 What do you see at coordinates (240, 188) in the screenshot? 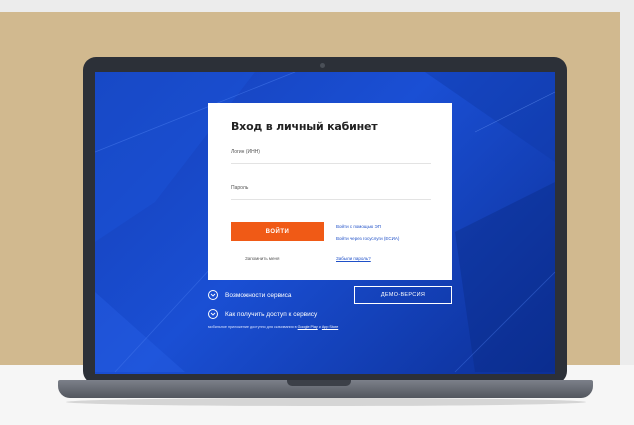
I see `password-field-label: Пароль` at bounding box center [240, 188].